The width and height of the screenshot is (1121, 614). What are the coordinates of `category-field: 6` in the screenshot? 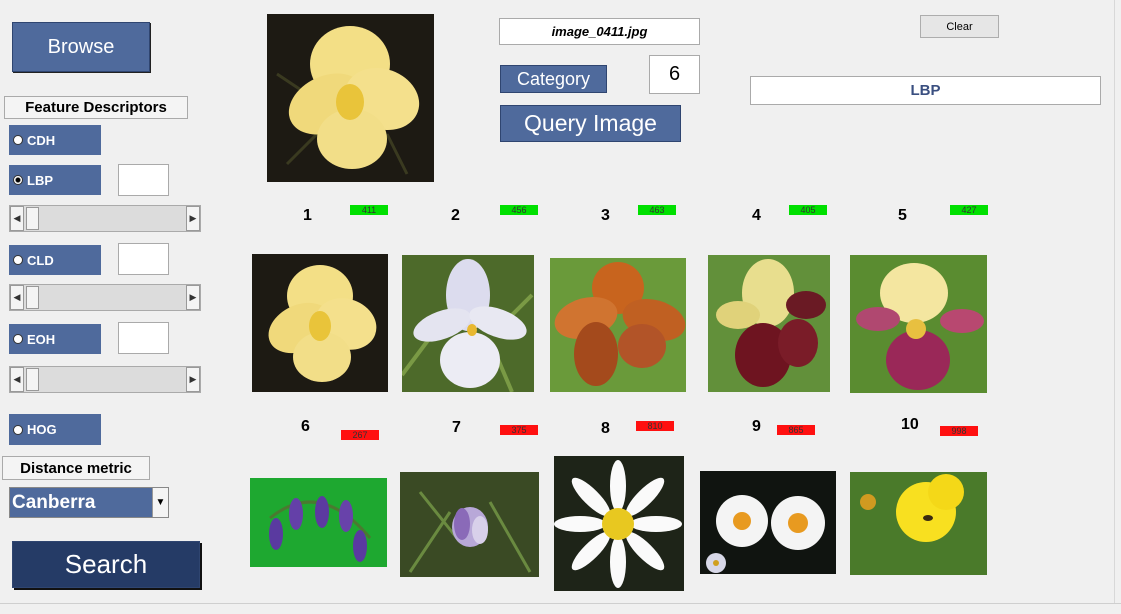 It's located at (674, 74).